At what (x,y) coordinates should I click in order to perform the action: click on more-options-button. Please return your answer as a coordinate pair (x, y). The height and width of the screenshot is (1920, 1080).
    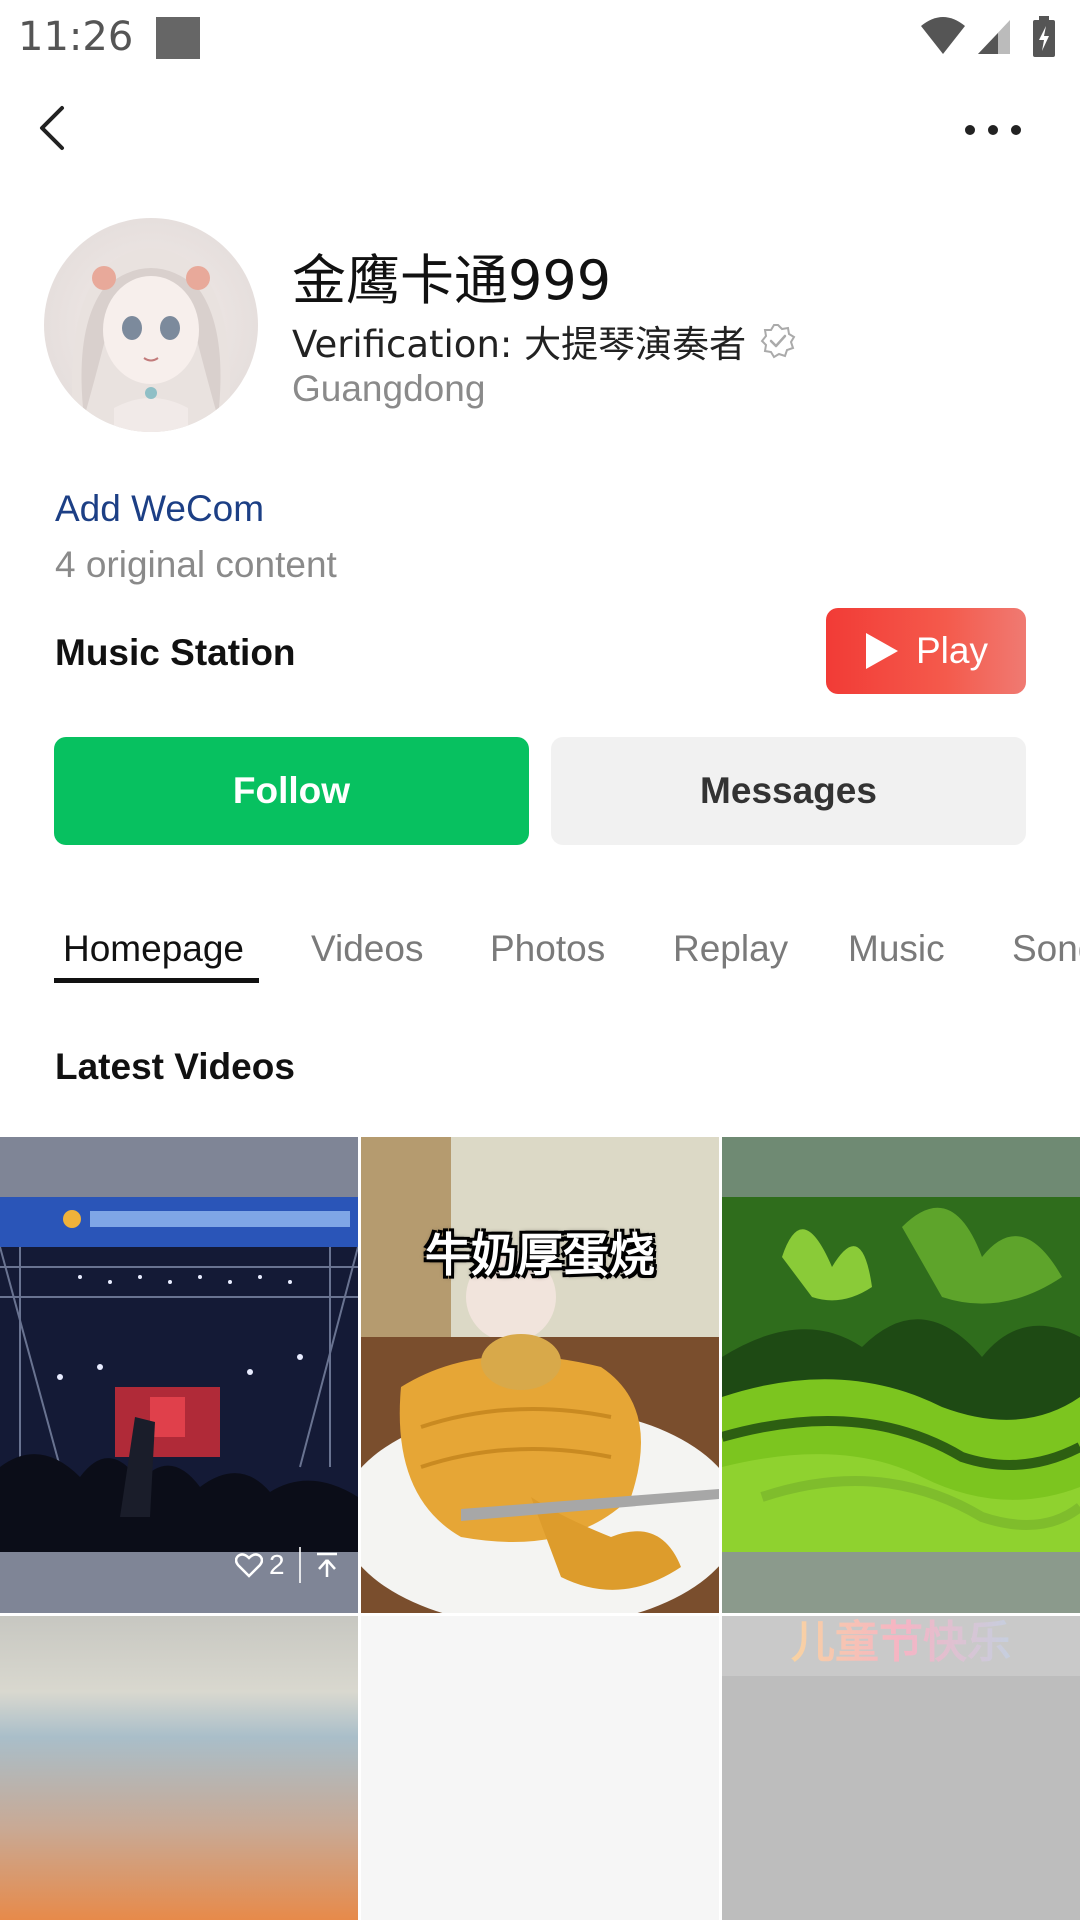
    Looking at the image, I should click on (993, 130).